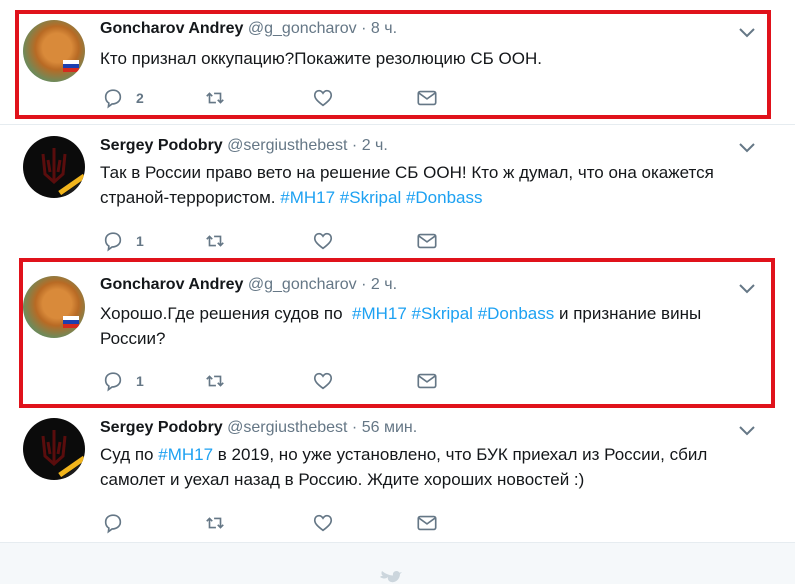 The width and height of the screenshot is (795, 584). What do you see at coordinates (391, 577) in the screenshot?
I see `twitter-bird-icon` at bounding box center [391, 577].